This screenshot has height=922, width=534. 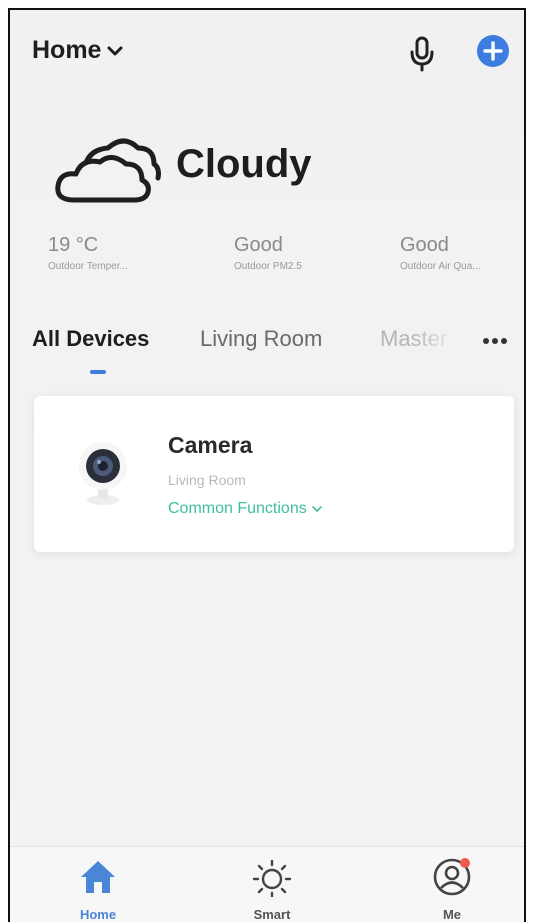 I want to click on stat-pm25: Good Outdoor PM2.5, so click(x=268, y=253).